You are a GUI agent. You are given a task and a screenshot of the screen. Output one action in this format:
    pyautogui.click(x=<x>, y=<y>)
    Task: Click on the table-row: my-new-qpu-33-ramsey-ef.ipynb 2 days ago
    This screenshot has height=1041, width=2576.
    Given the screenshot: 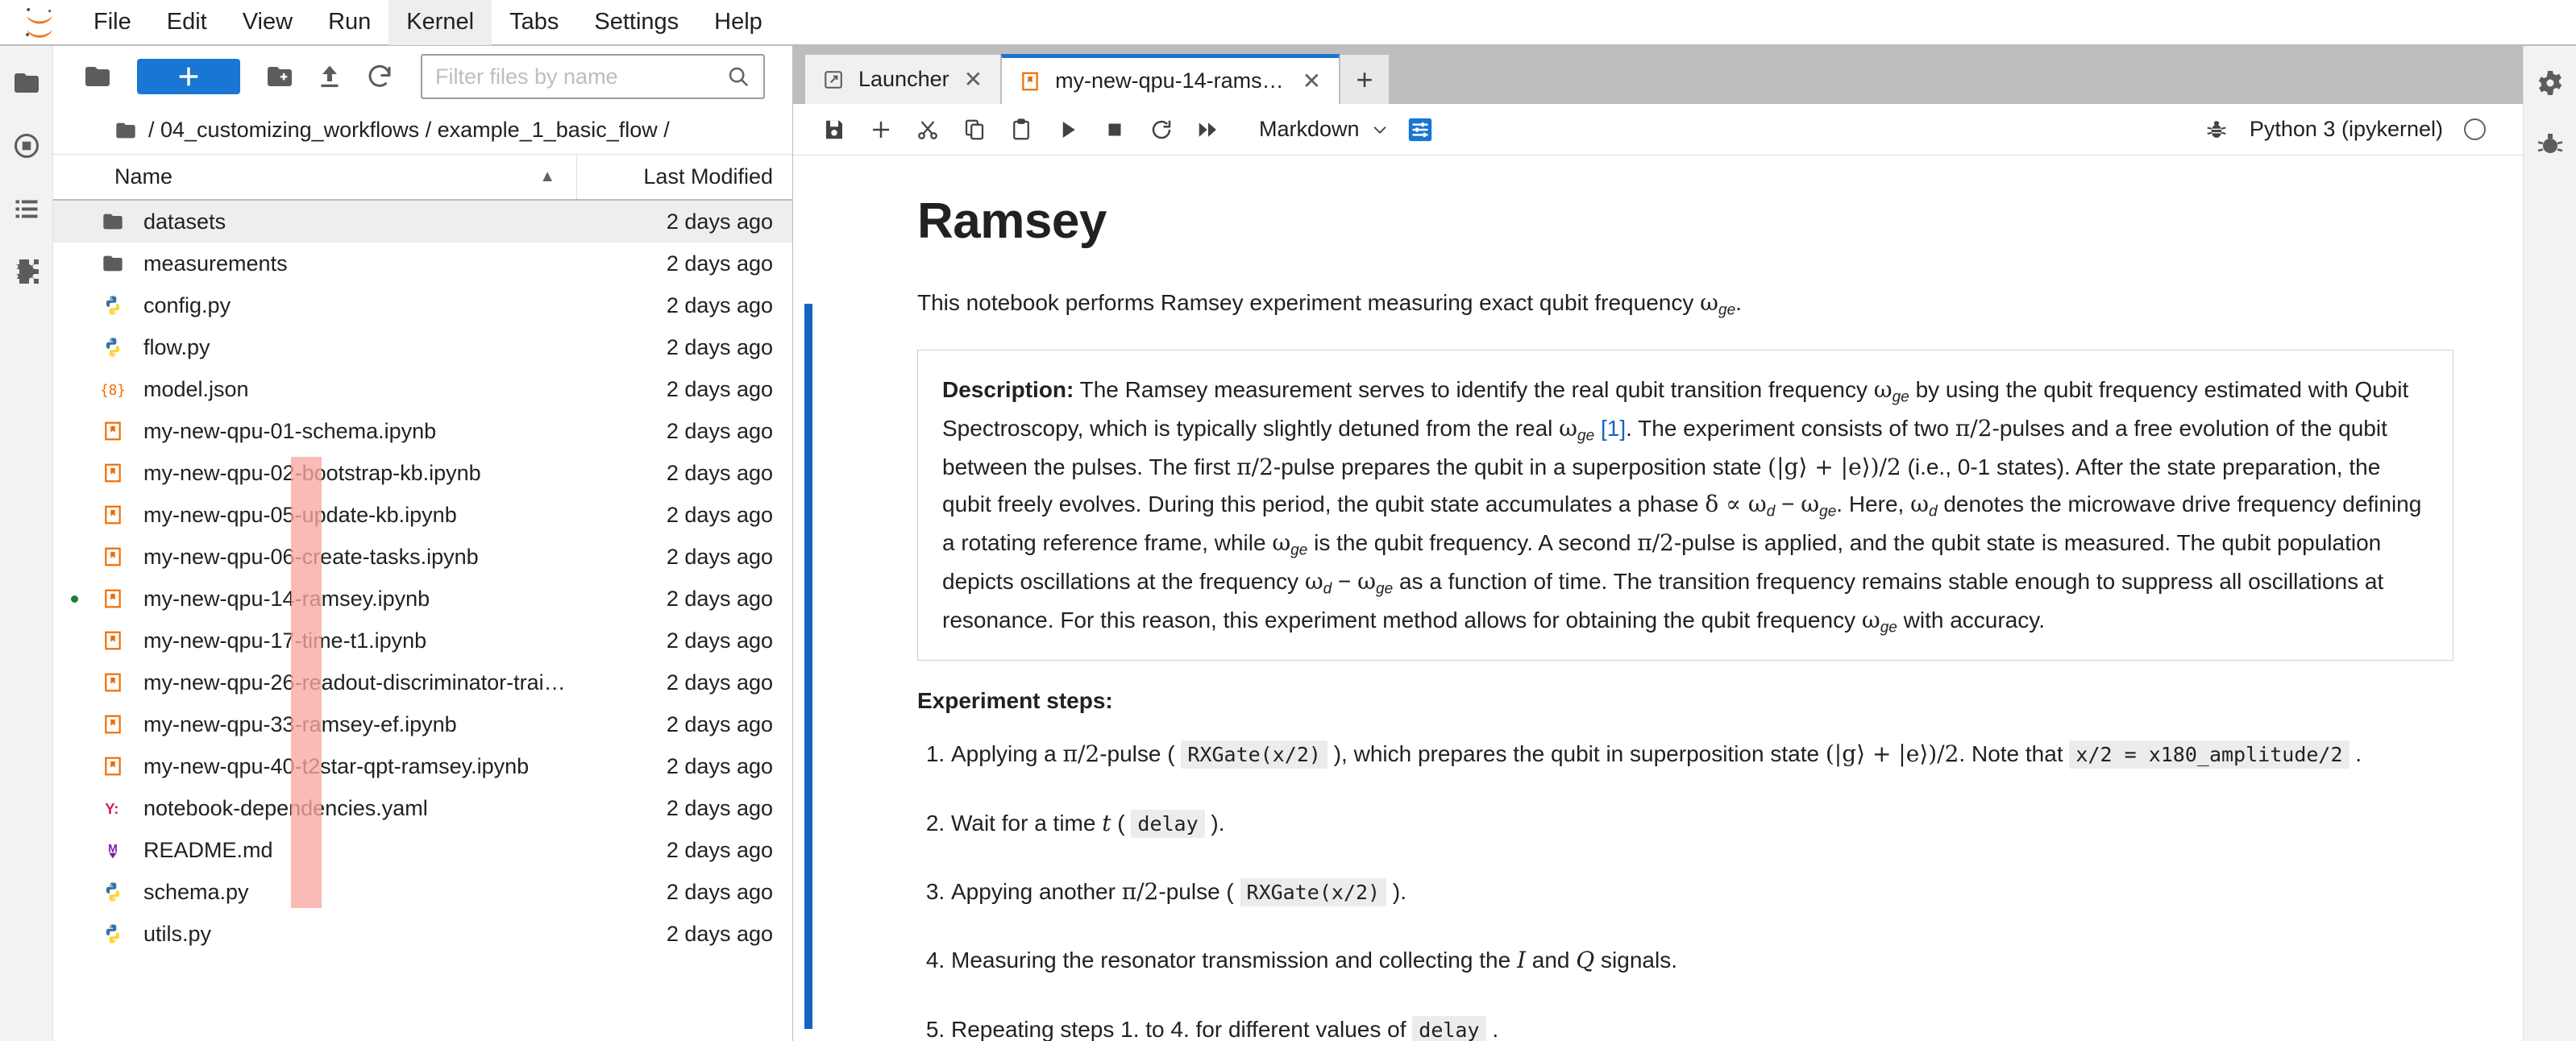 What is the action you would take?
    pyautogui.click(x=422, y=724)
    